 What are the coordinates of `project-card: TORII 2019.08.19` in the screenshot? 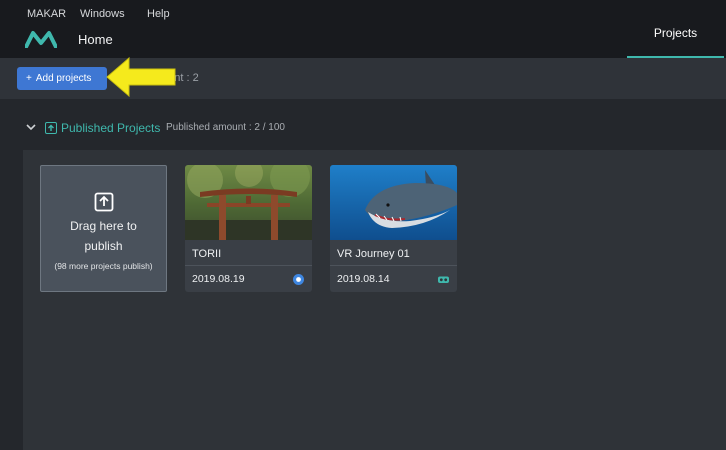 It's located at (248, 228).